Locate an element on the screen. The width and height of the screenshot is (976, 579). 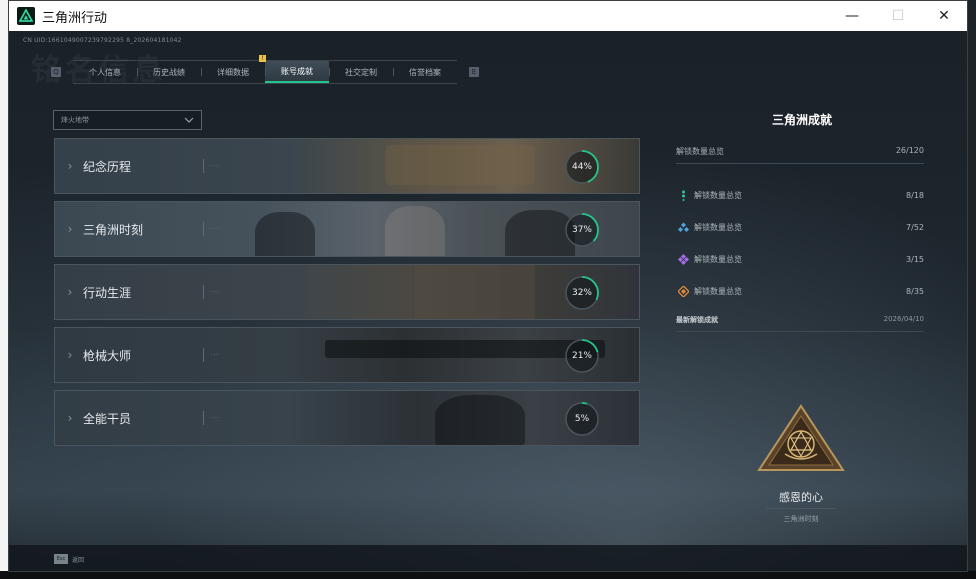
progress-percent: 5% is located at coordinates (582, 419).